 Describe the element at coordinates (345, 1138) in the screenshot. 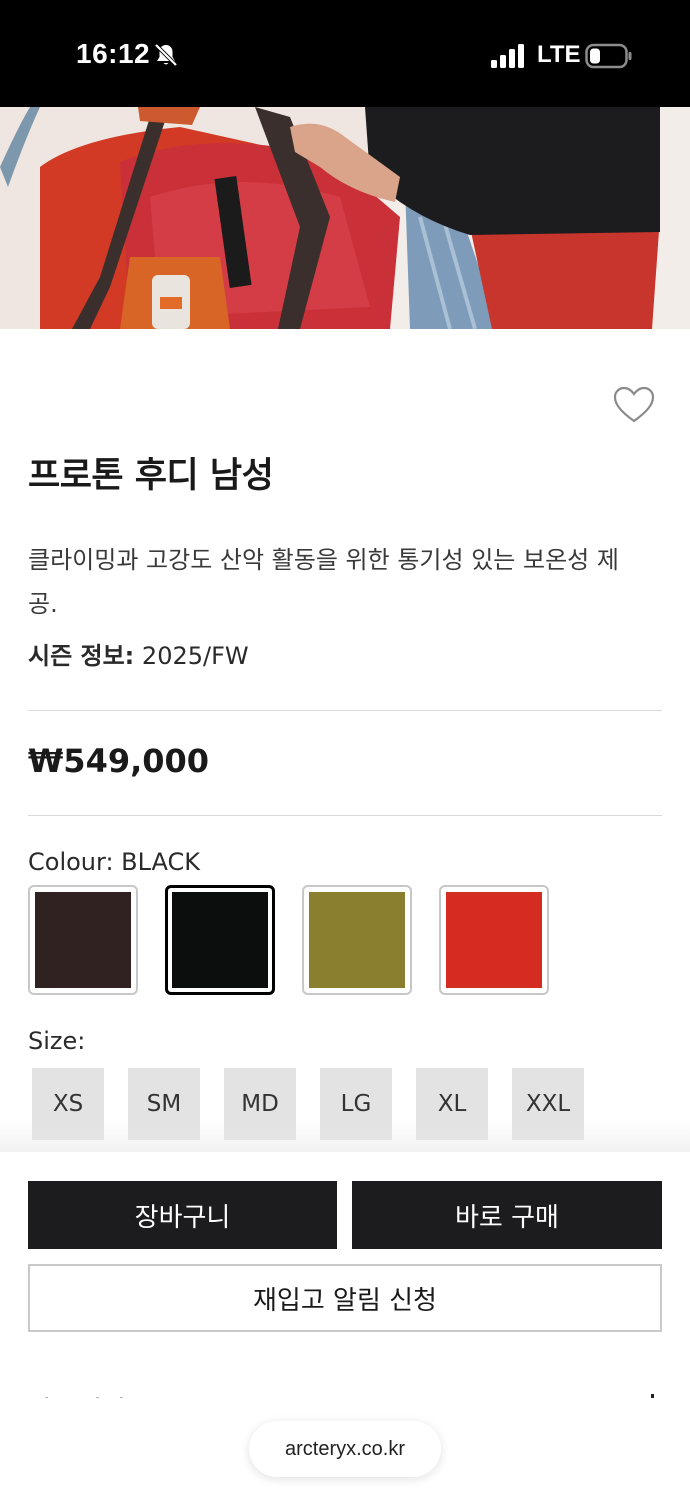

I see `scroll-shadow` at that location.